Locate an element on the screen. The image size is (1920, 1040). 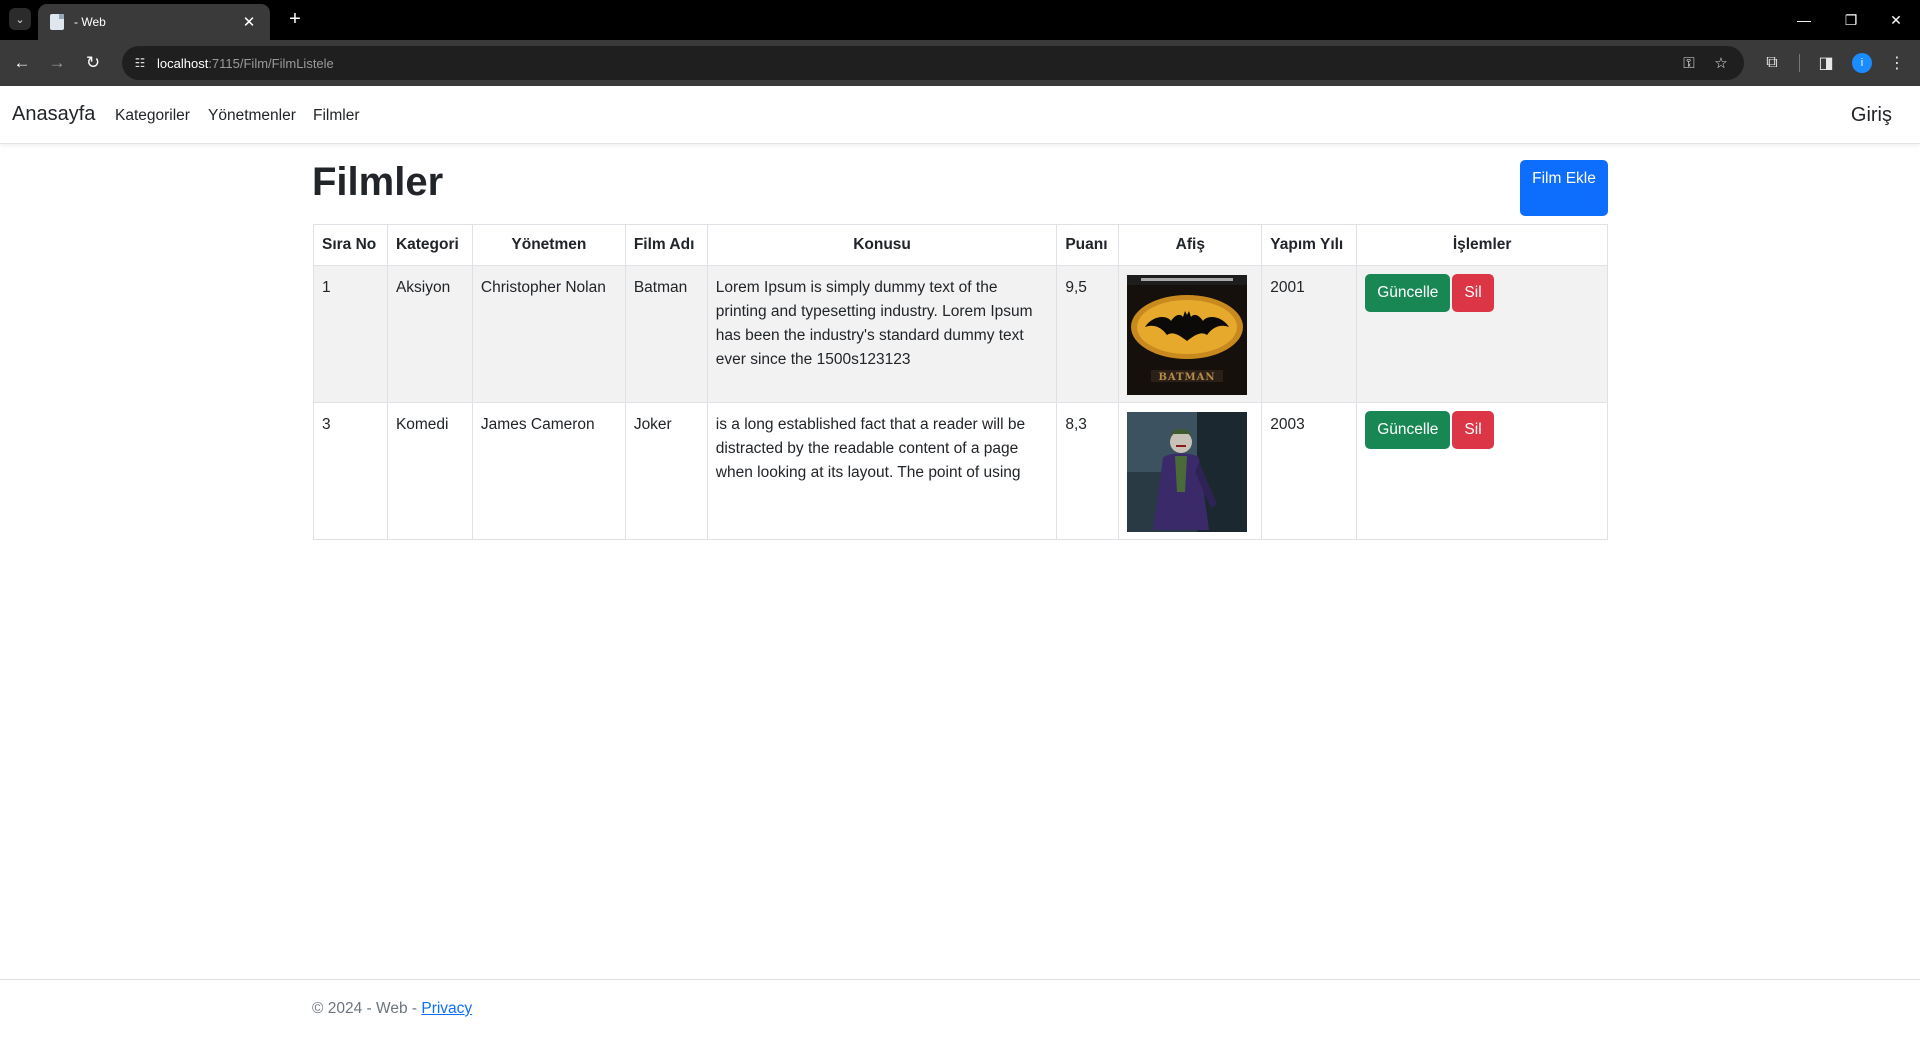
cell-director: James Cameron is located at coordinates (548, 471).